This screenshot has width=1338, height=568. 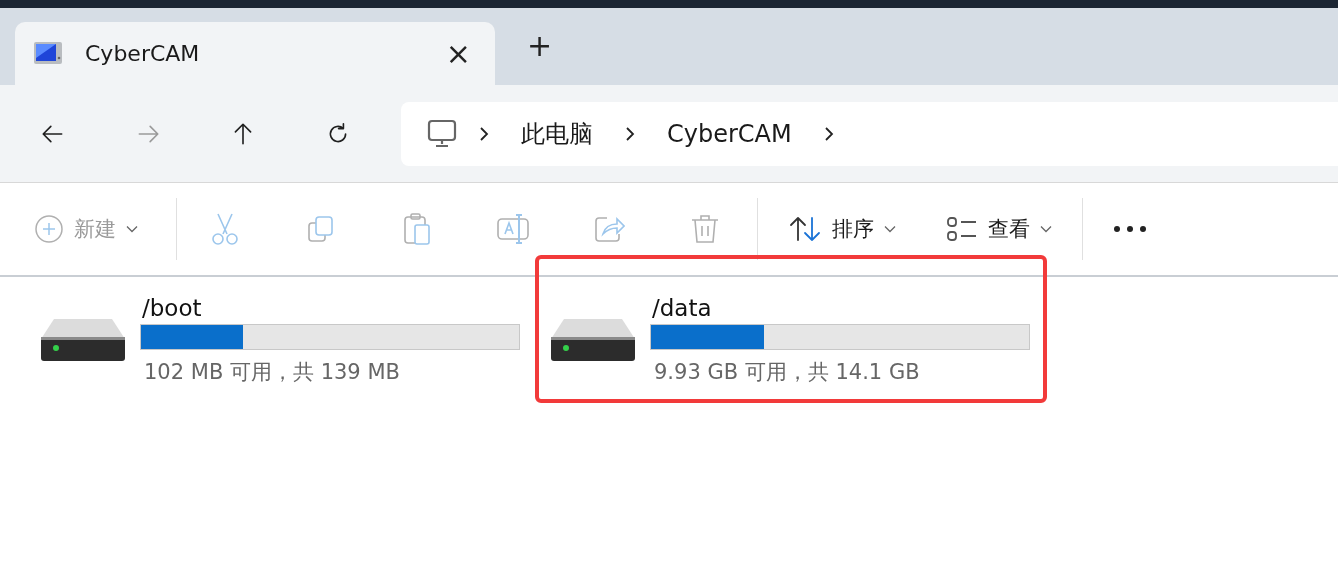 What do you see at coordinates (999, 229) in the screenshot?
I see `view-button: 查看` at bounding box center [999, 229].